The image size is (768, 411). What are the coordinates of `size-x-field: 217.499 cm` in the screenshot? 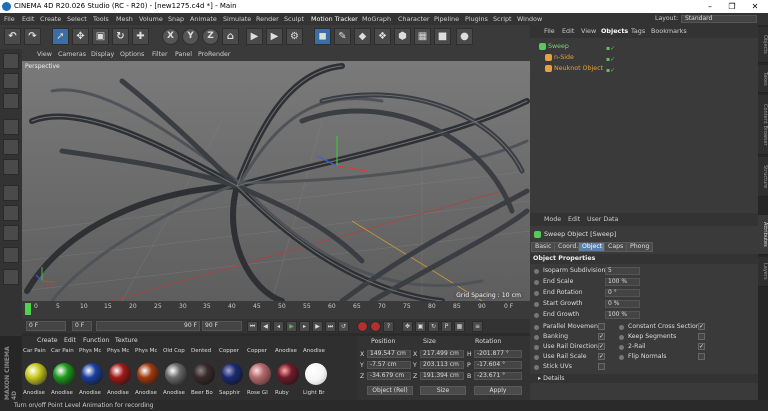 It's located at (442, 354).